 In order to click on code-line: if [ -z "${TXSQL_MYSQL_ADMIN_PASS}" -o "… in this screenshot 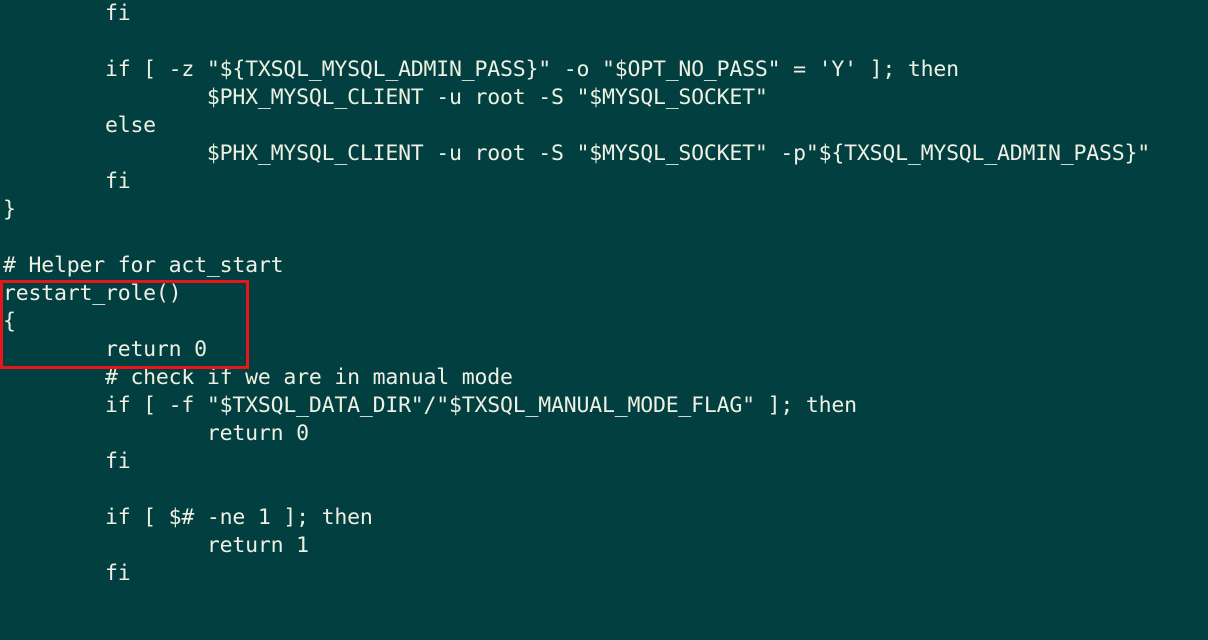, I will do `click(481, 69)`.